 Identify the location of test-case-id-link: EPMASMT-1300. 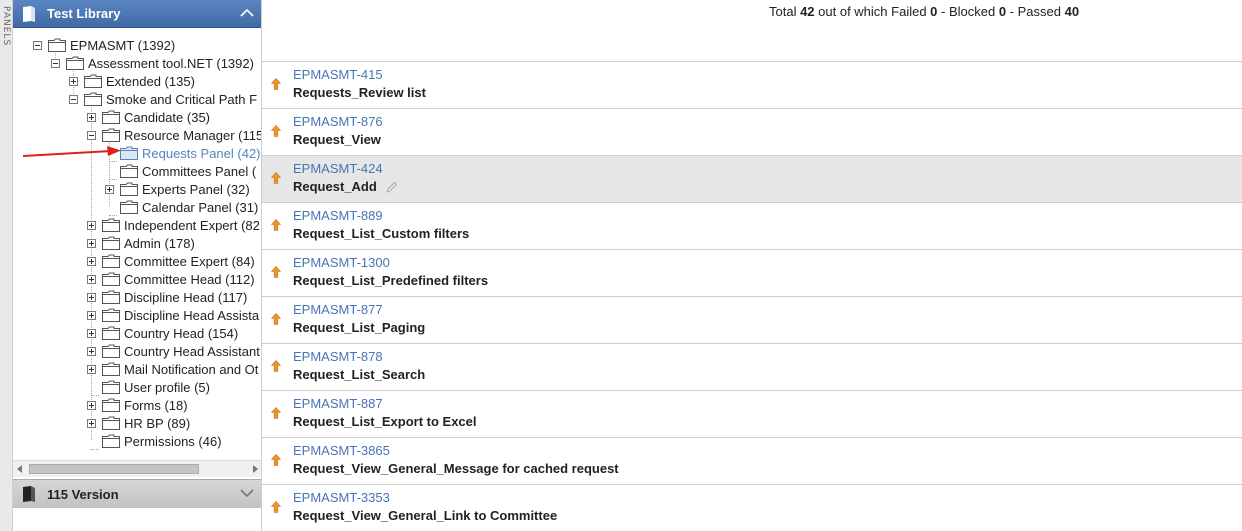
(341, 262).